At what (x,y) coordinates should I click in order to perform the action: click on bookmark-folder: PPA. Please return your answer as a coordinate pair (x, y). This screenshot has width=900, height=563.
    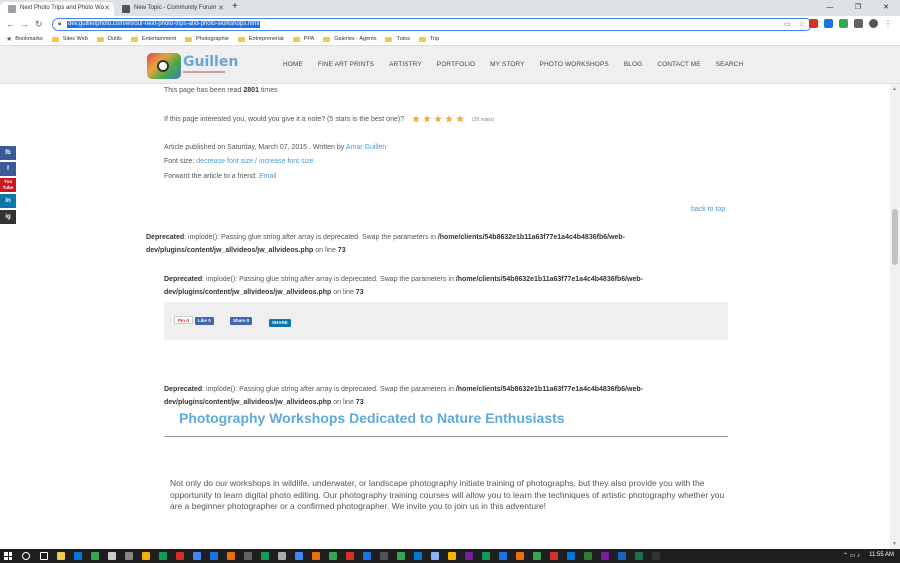
    Looking at the image, I should click on (303, 39).